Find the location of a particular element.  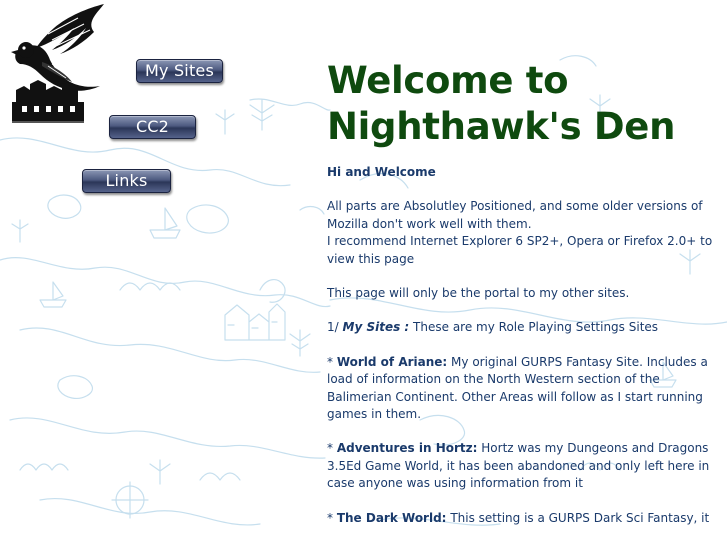

nav-links-button: Links is located at coordinates (126, 181).